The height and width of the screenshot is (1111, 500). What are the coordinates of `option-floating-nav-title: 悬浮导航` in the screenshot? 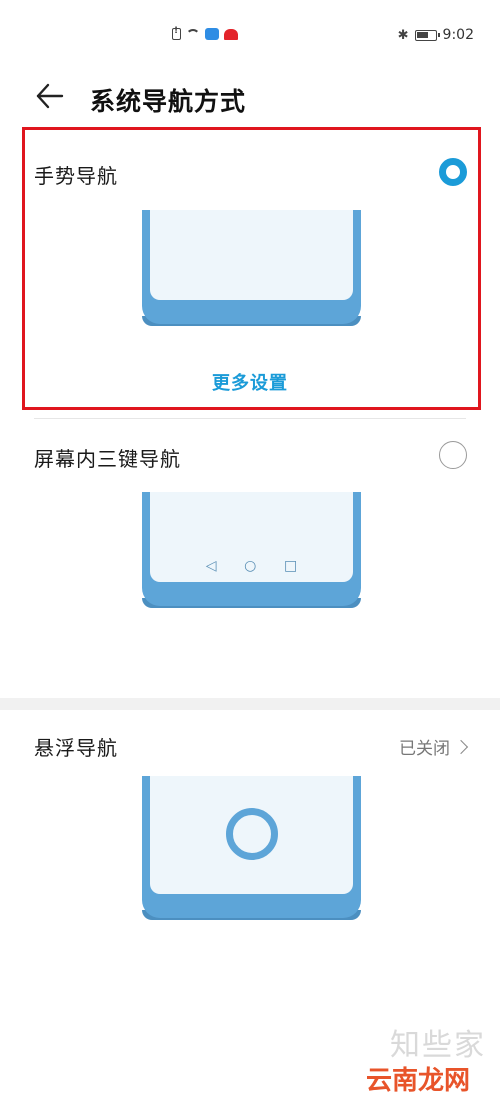 It's located at (76, 748).